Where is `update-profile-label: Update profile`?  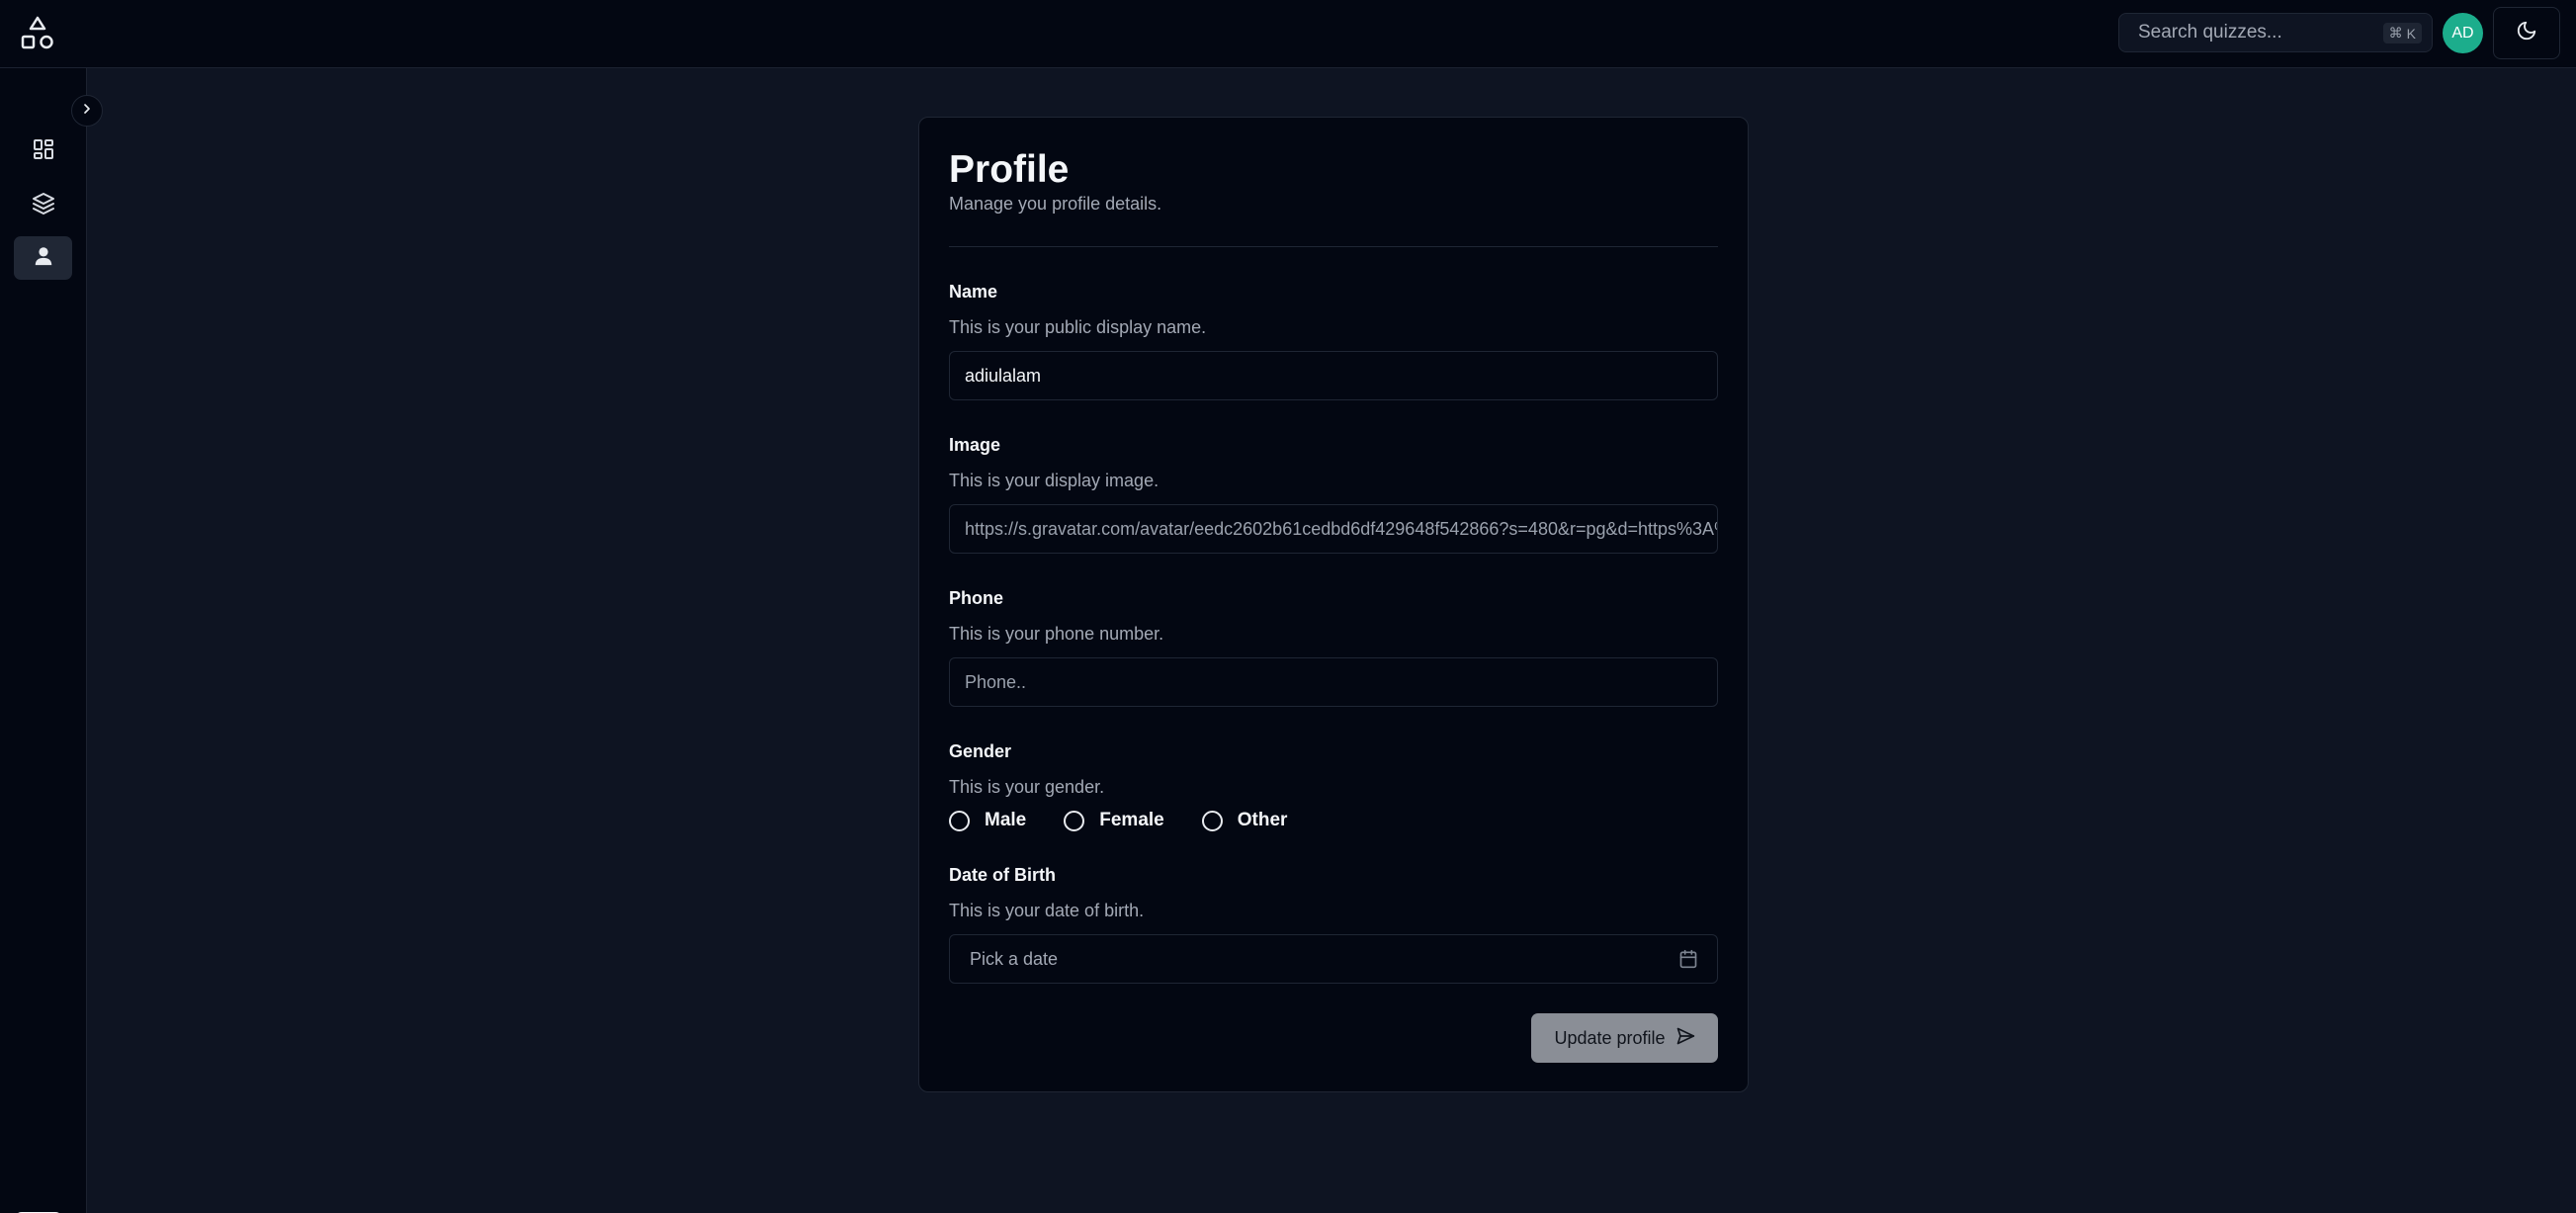 update-profile-label: Update profile is located at coordinates (1610, 1037).